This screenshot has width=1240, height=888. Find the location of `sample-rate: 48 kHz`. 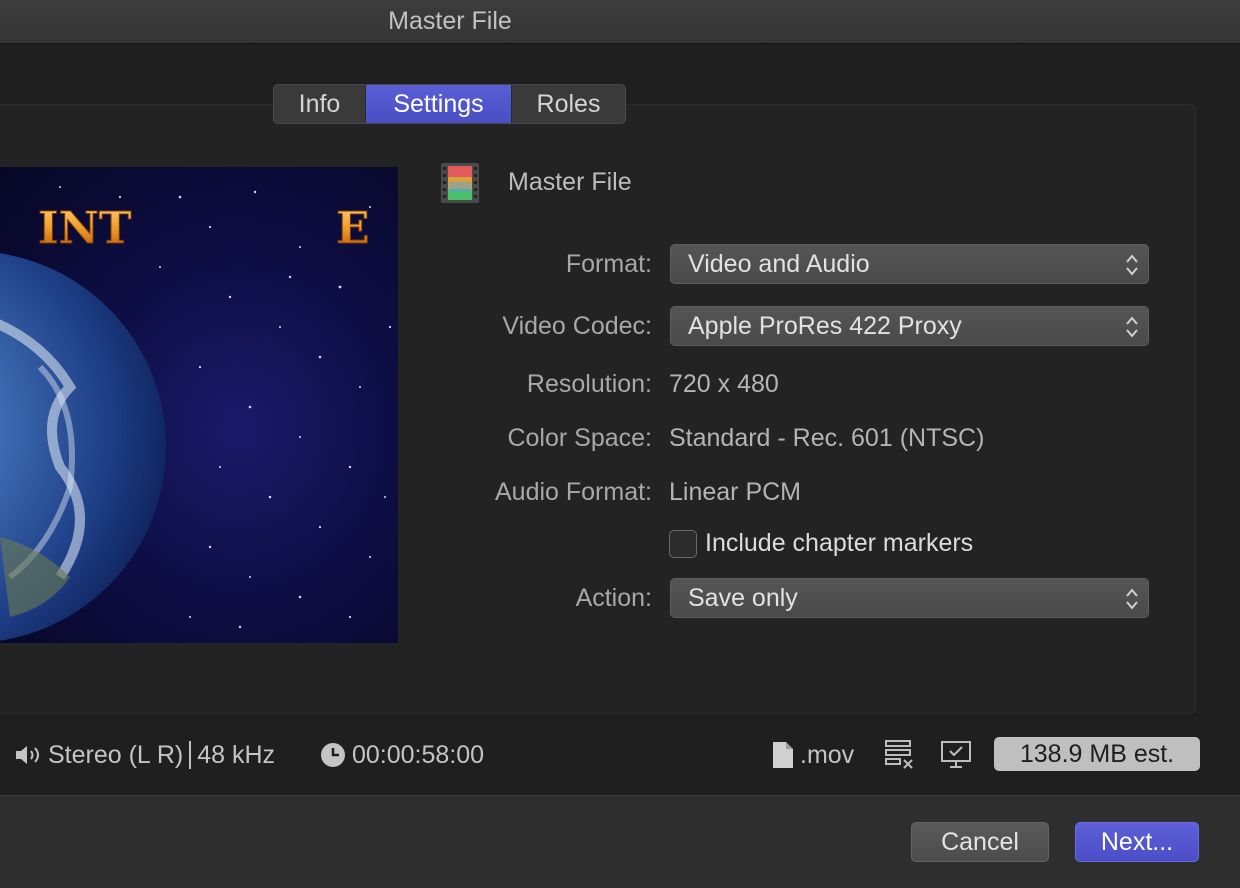

sample-rate: 48 kHz is located at coordinates (236, 754).